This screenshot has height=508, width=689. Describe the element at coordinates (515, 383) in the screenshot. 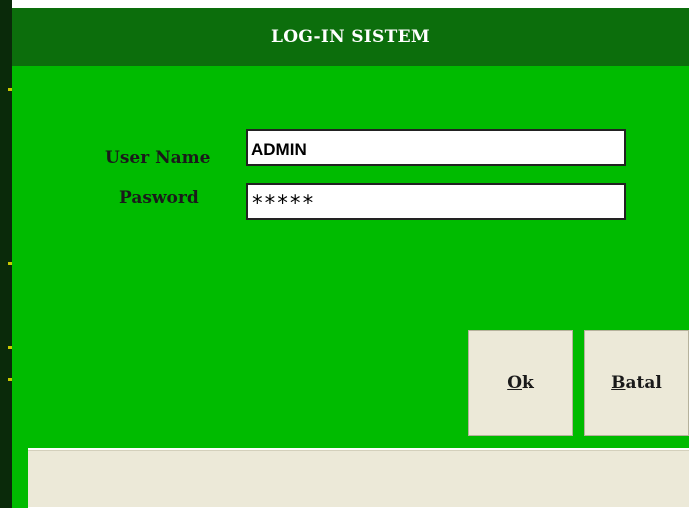

I see `ok-button-accelerator: O` at that location.